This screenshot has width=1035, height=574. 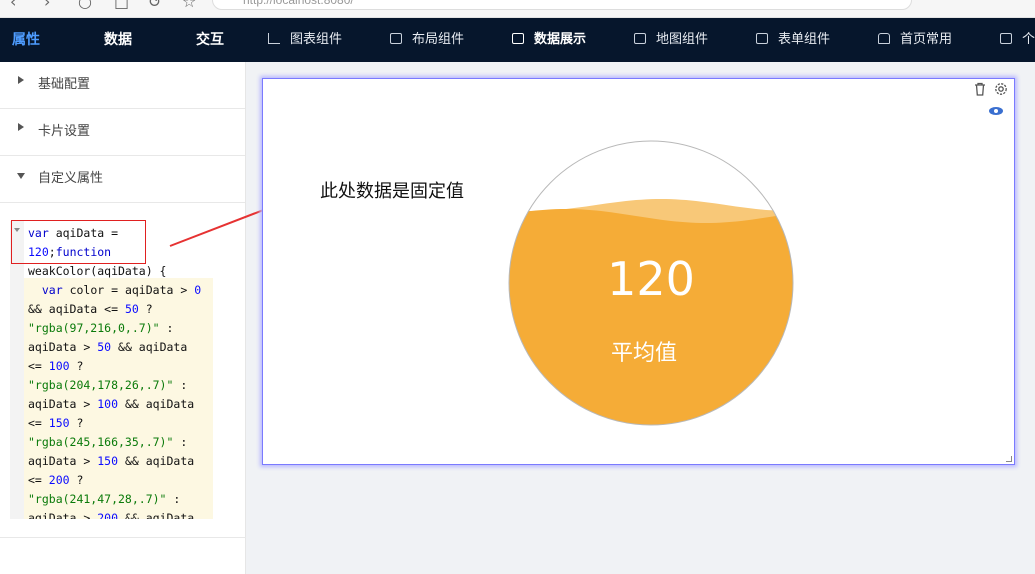 What do you see at coordinates (1028, 39) in the screenshot?
I see `menu-label: 个` at bounding box center [1028, 39].